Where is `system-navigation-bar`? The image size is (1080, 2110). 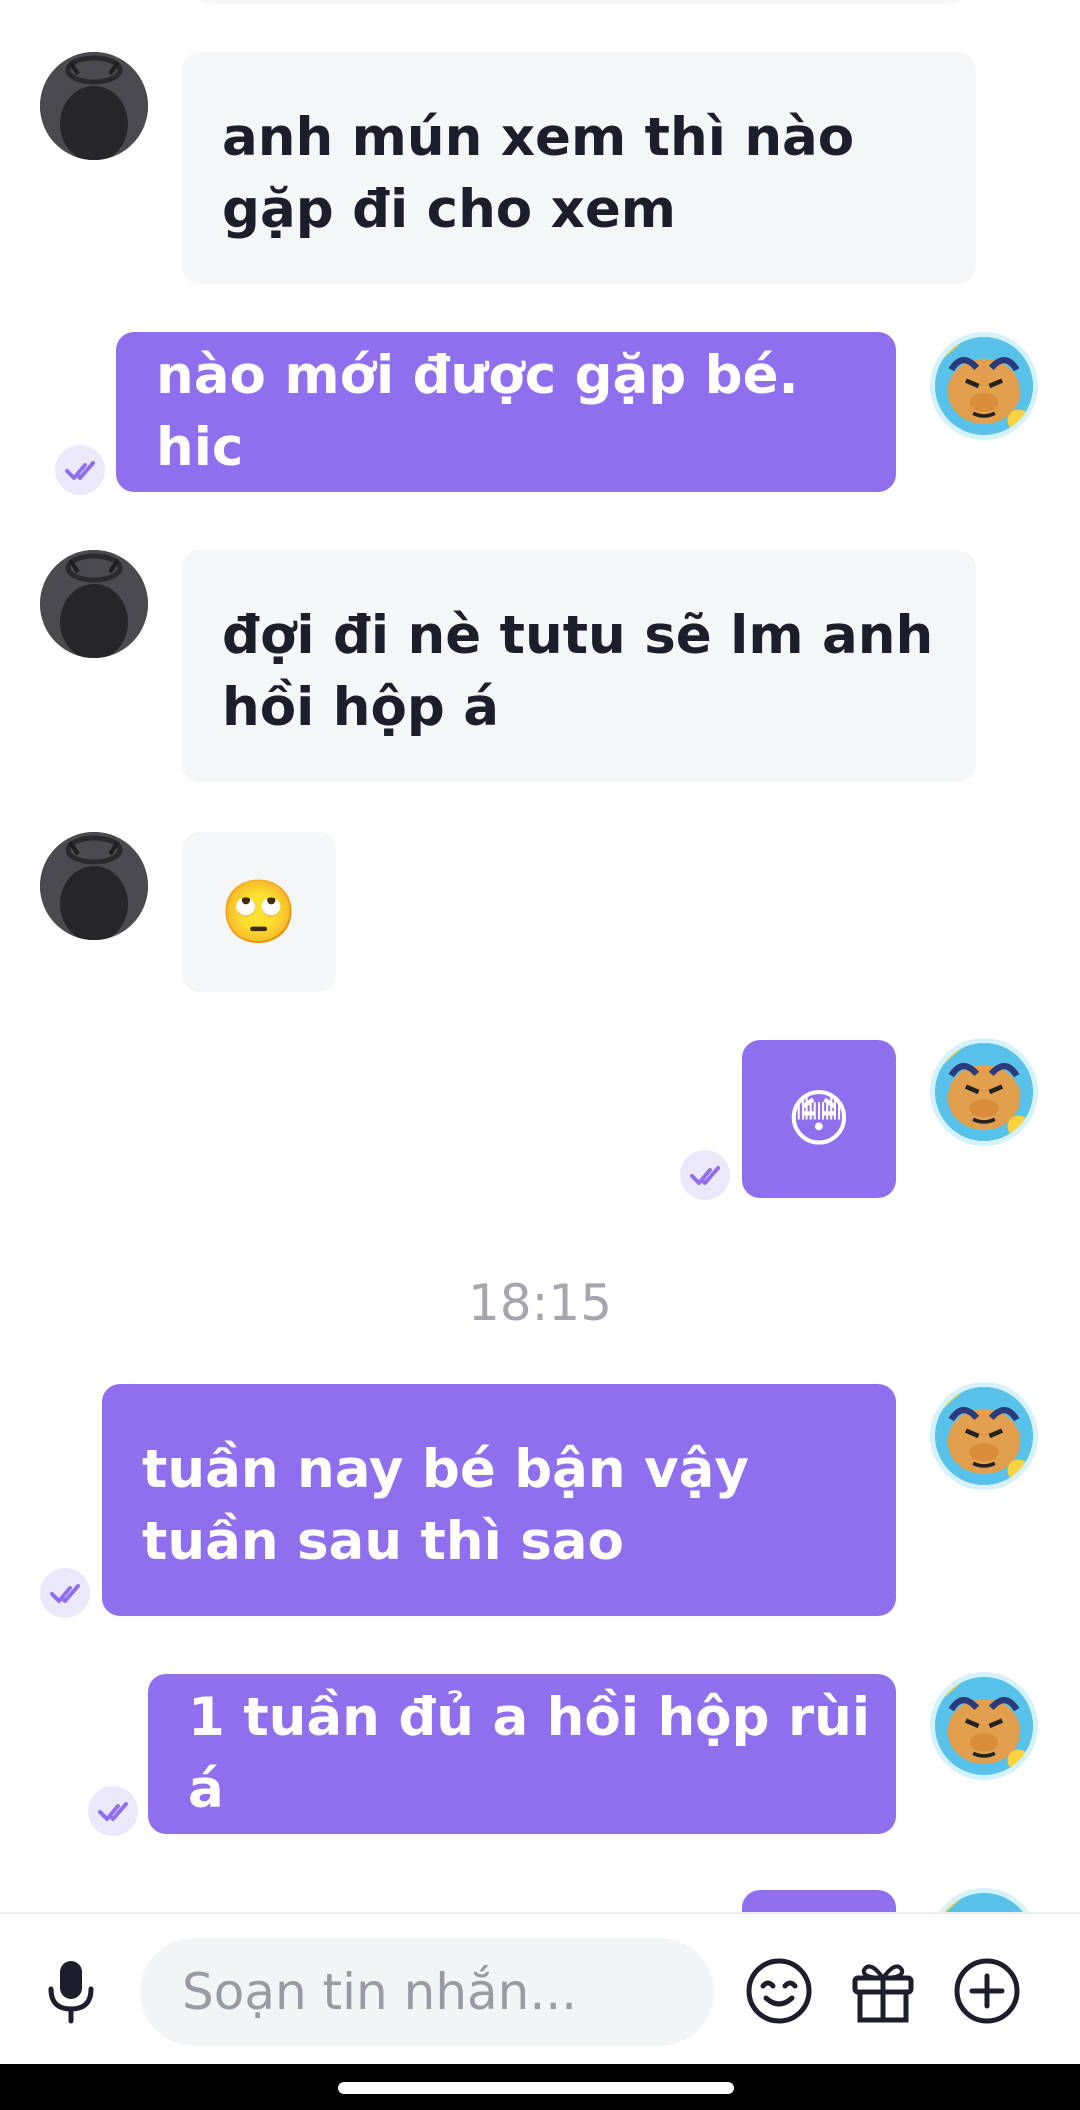 system-navigation-bar is located at coordinates (540, 2087).